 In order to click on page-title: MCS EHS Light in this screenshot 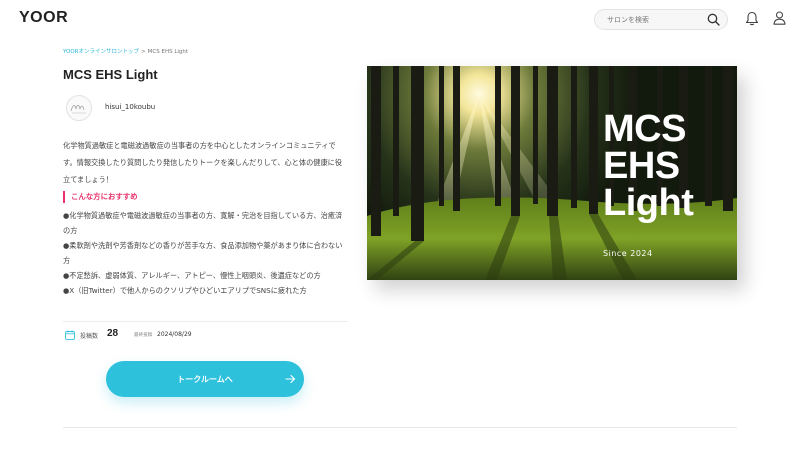, I will do `click(110, 74)`.